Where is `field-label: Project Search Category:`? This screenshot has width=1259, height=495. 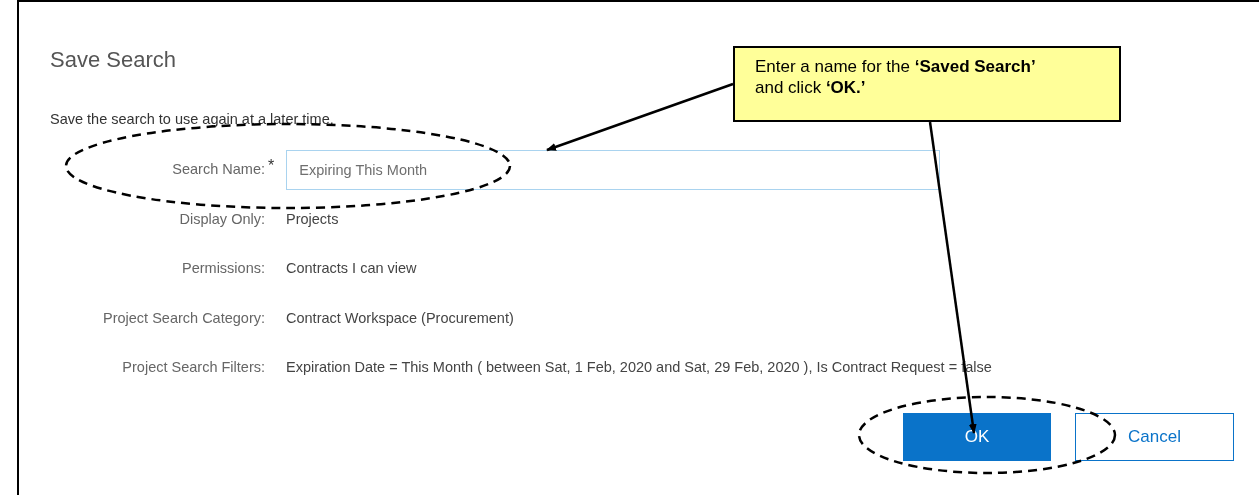 field-label: Project Search Category: is located at coordinates (183, 318).